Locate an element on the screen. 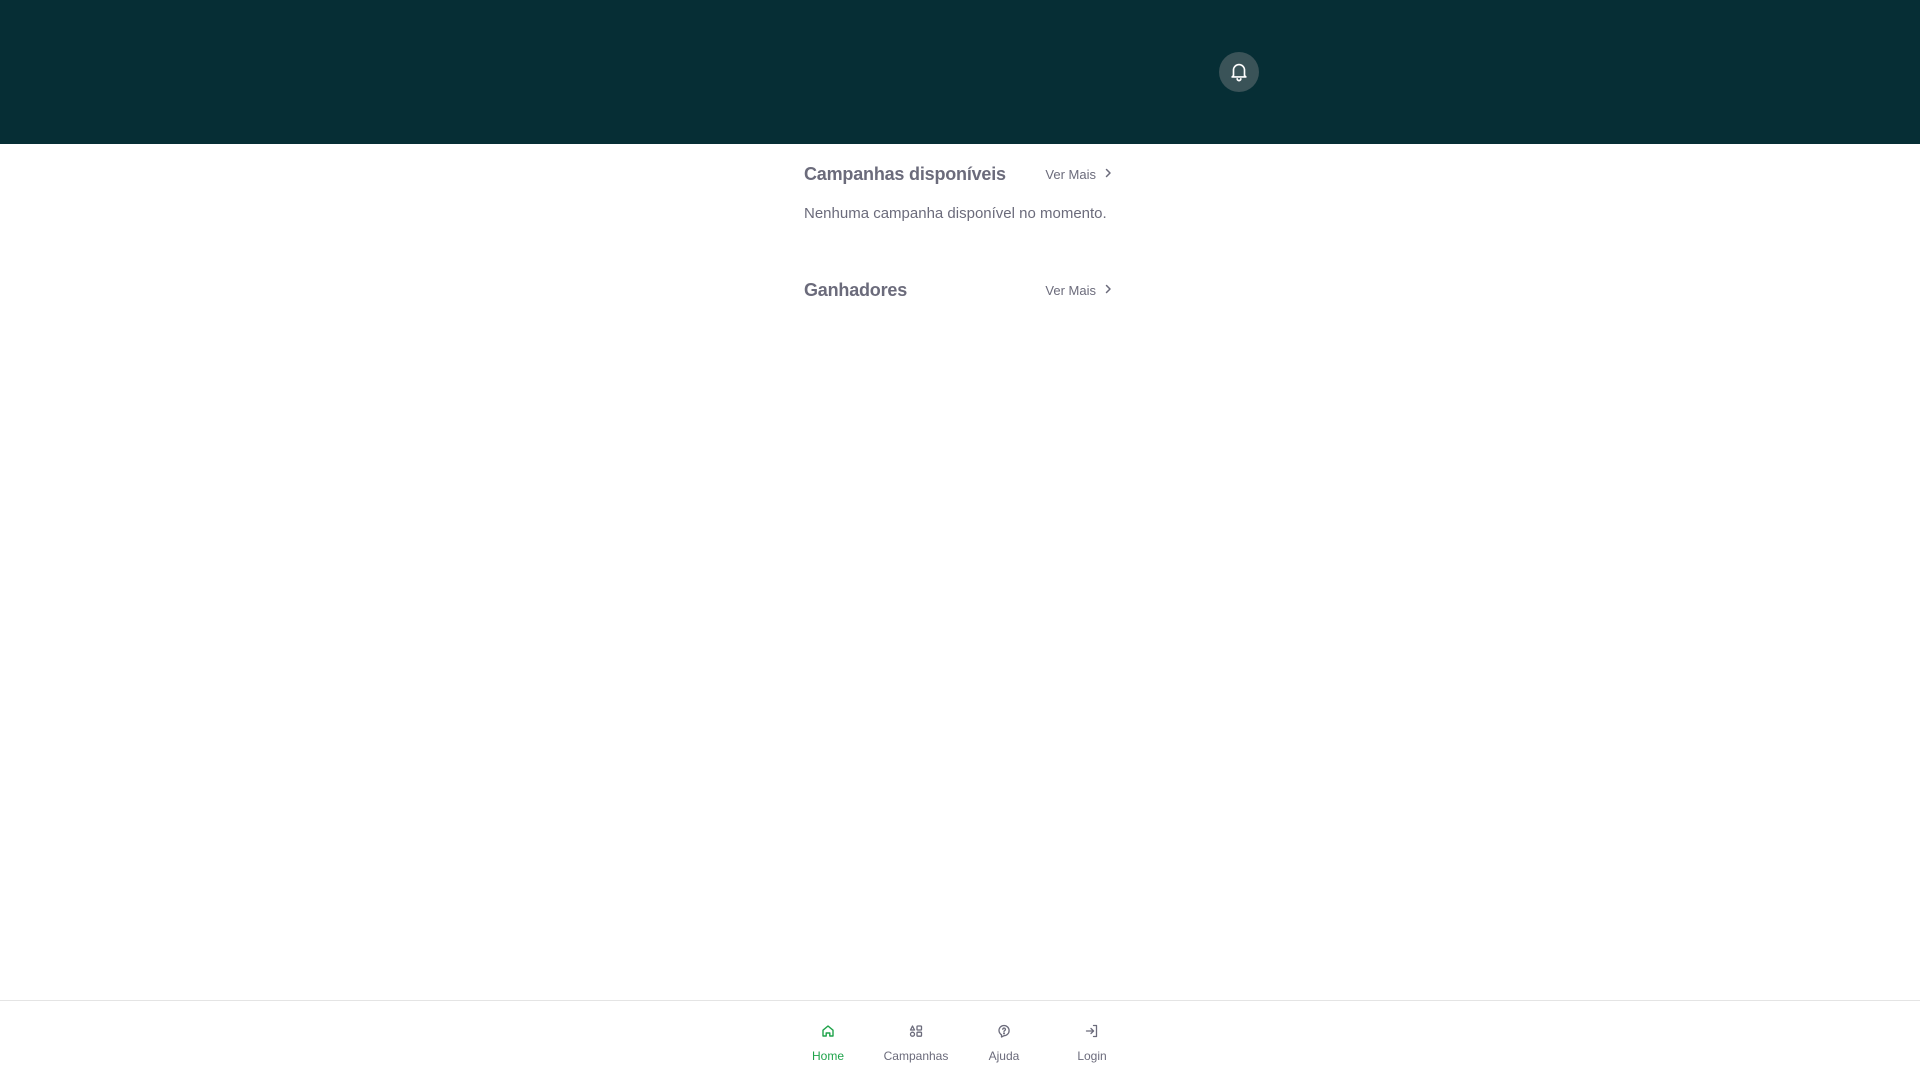 This screenshot has width=1920, height=1080. bell-icon is located at coordinates (1239, 72).